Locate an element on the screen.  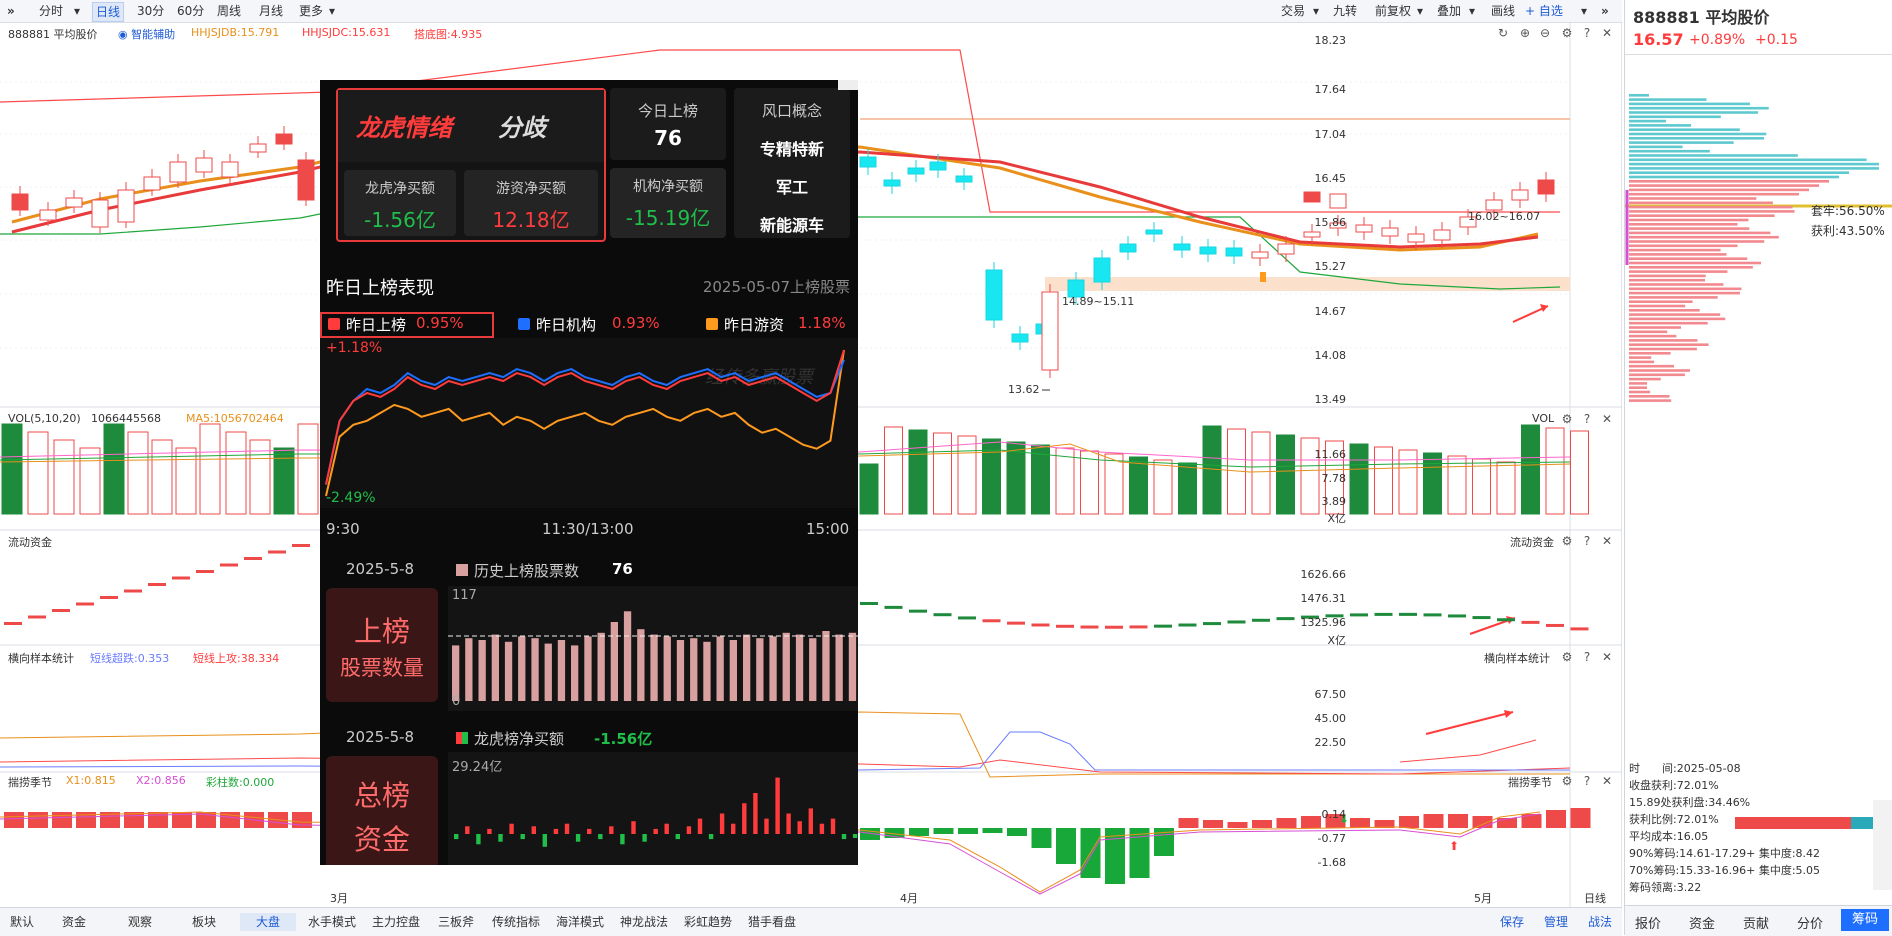
stat-line: 15.89处获利盘:34.46% is located at coordinates (1690, 802).